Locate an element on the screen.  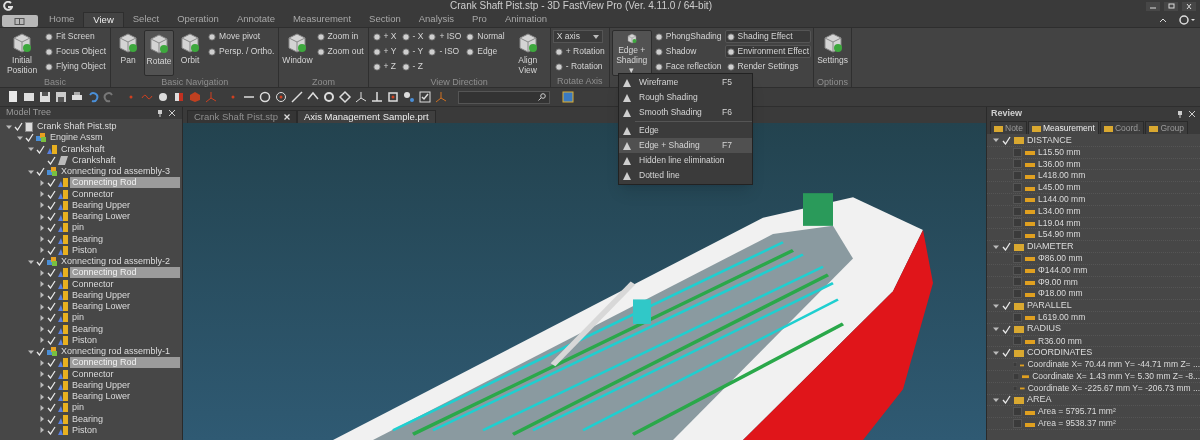
axis-dropdown: X axis is located at coordinates (577, 36).